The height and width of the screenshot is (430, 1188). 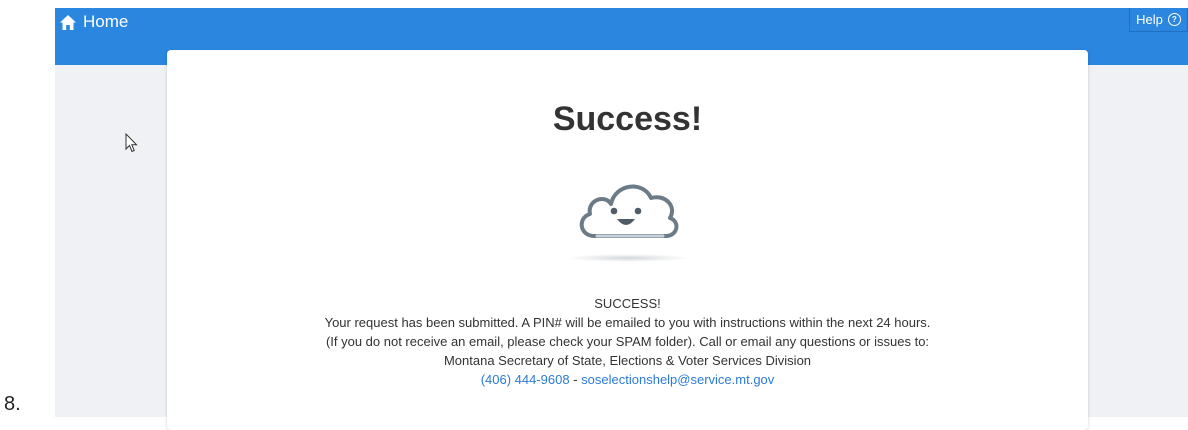 What do you see at coordinates (627, 119) in the screenshot?
I see `page-title: Success!` at bounding box center [627, 119].